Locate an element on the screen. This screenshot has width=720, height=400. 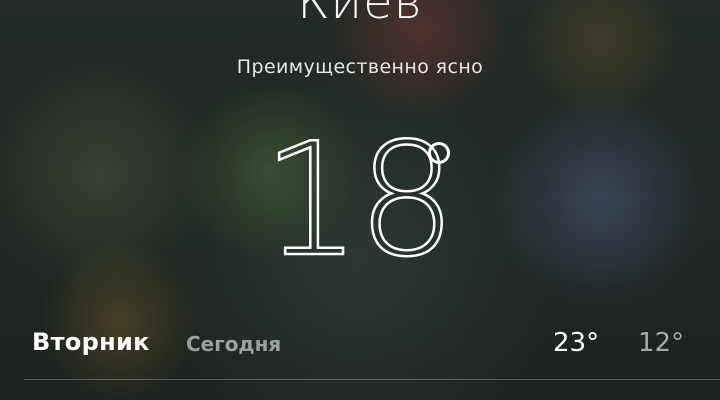
forecast-high-temp: 23° is located at coordinates (576, 343).